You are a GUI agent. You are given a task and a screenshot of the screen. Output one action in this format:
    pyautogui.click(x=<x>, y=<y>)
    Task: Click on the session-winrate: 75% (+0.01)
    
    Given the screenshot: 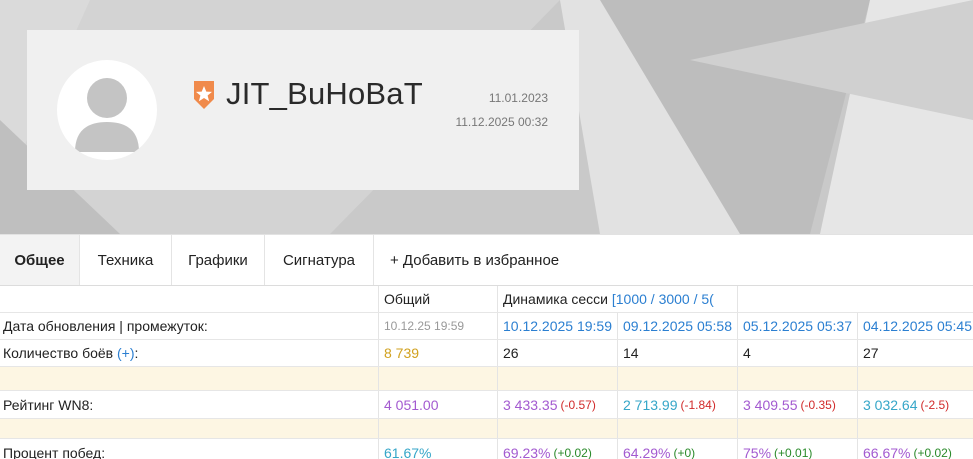 What is the action you would take?
    pyautogui.click(x=798, y=449)
    